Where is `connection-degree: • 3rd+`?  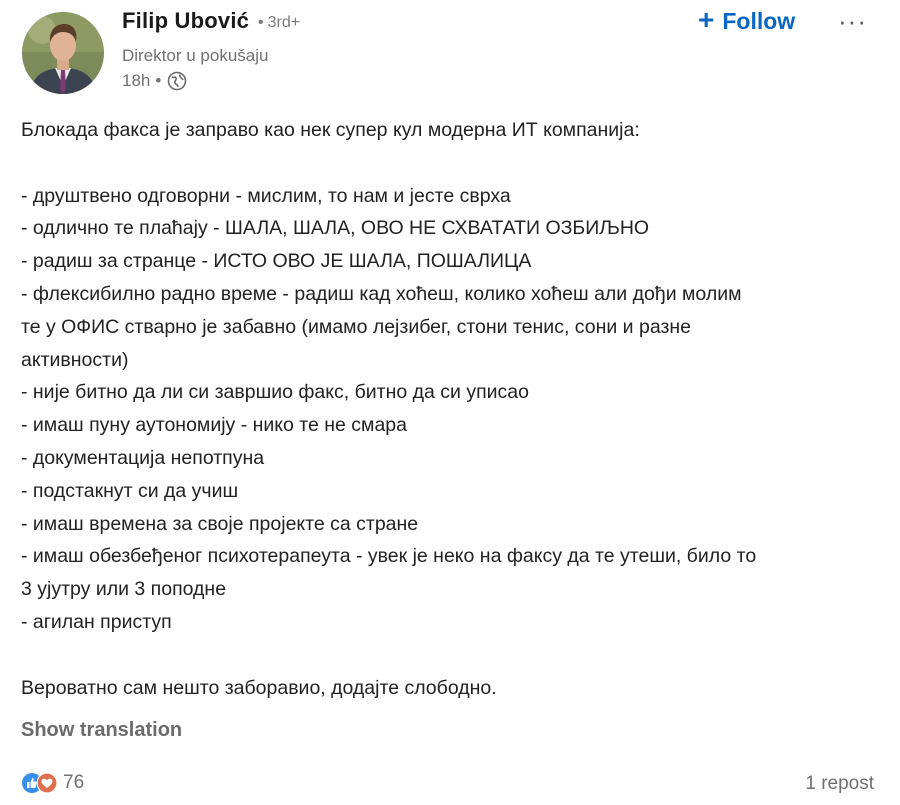 connection-degree: • 3rd+ is located at coordinates (279, 22).